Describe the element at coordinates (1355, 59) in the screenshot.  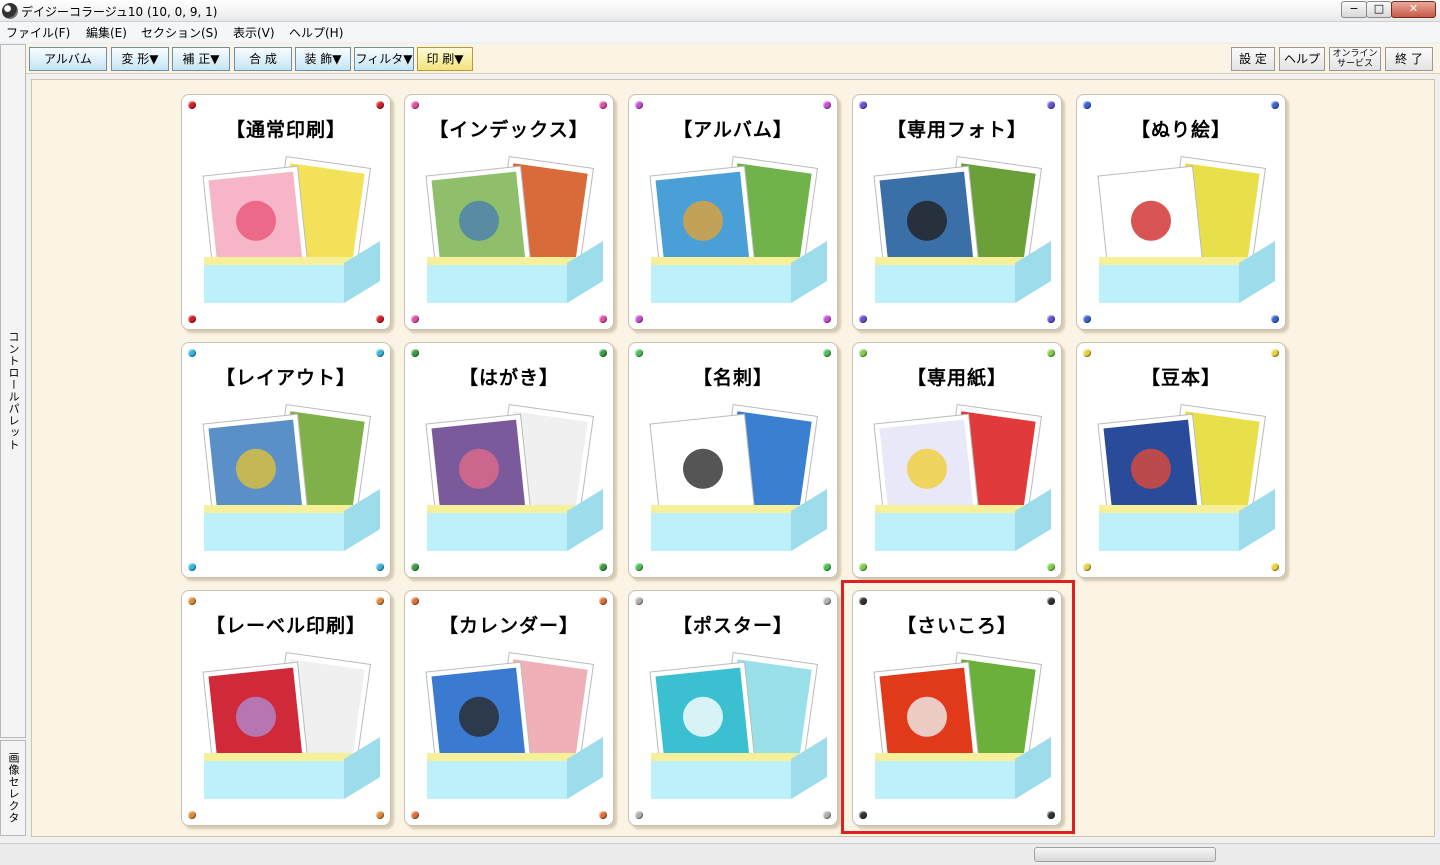
I see `online-service-button: オンライン サービス` at that location.